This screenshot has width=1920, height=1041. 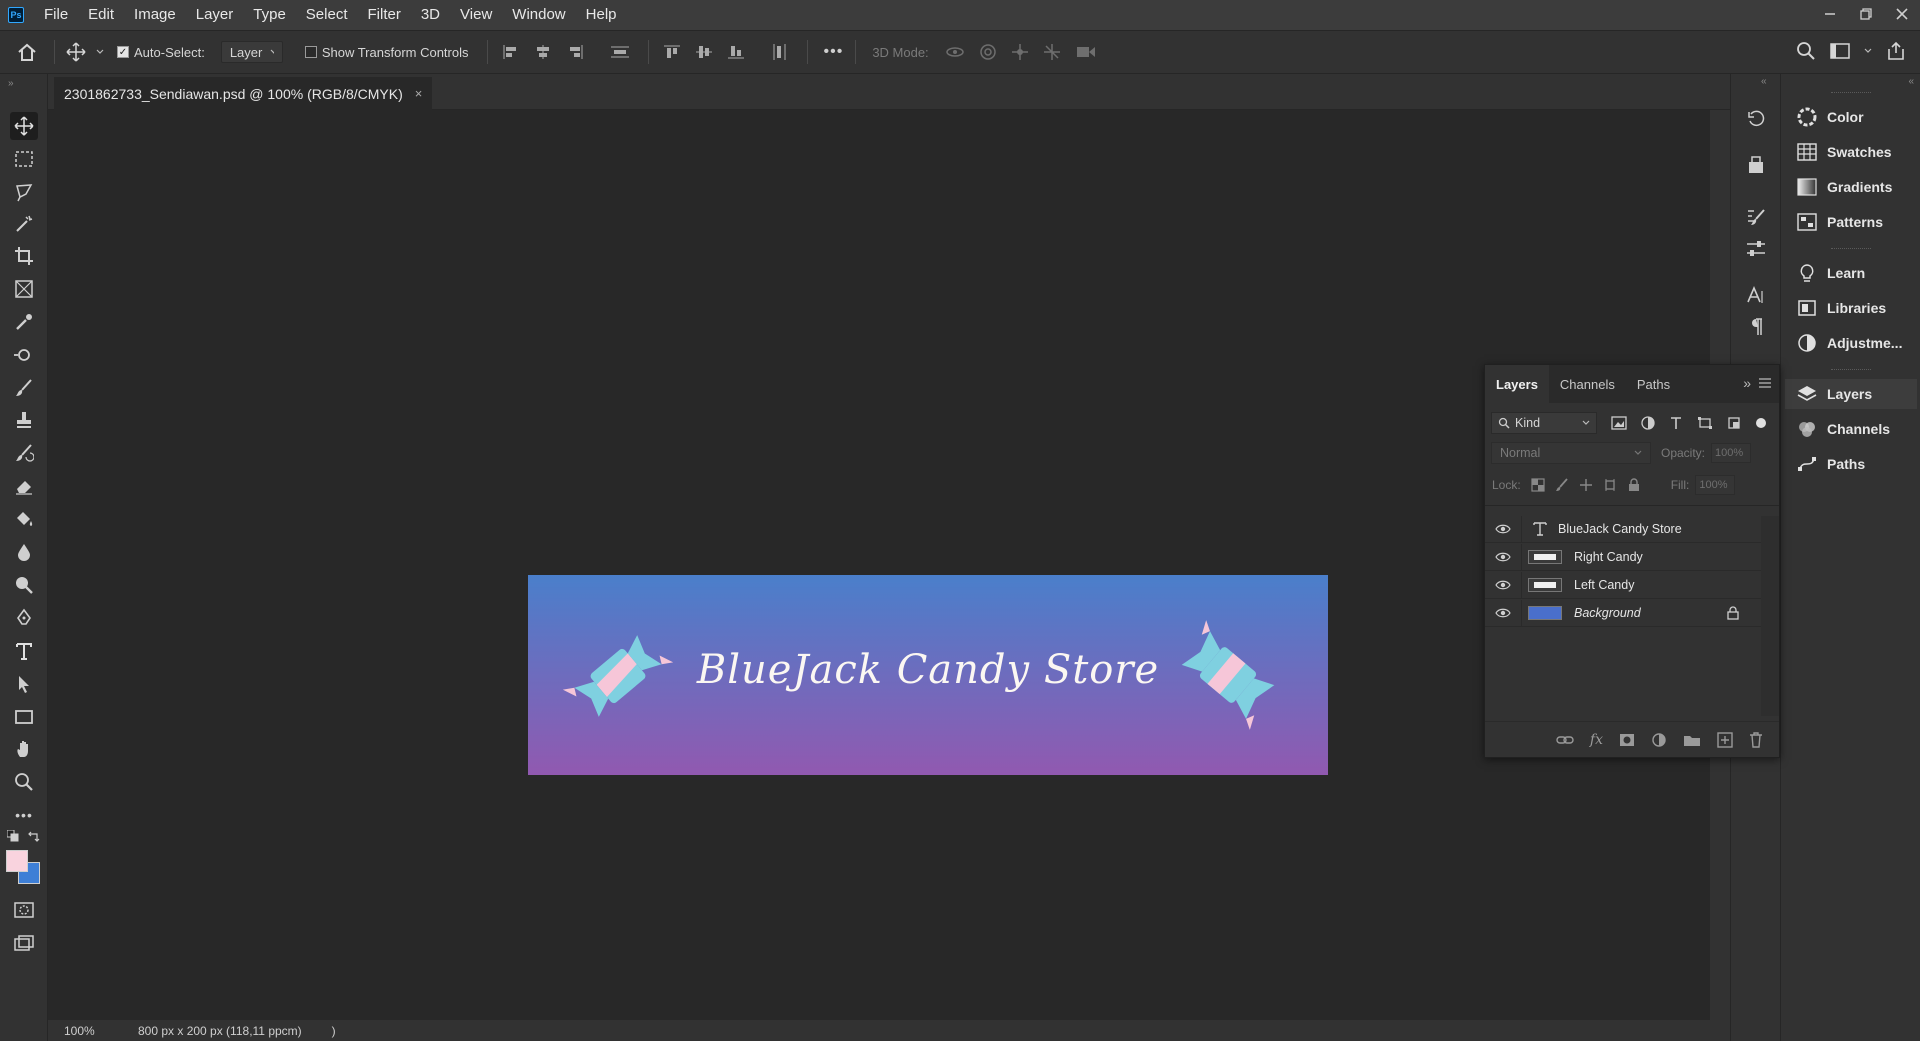 I want to click on status-menu-arrow: ), so click(x=334, y=1031).